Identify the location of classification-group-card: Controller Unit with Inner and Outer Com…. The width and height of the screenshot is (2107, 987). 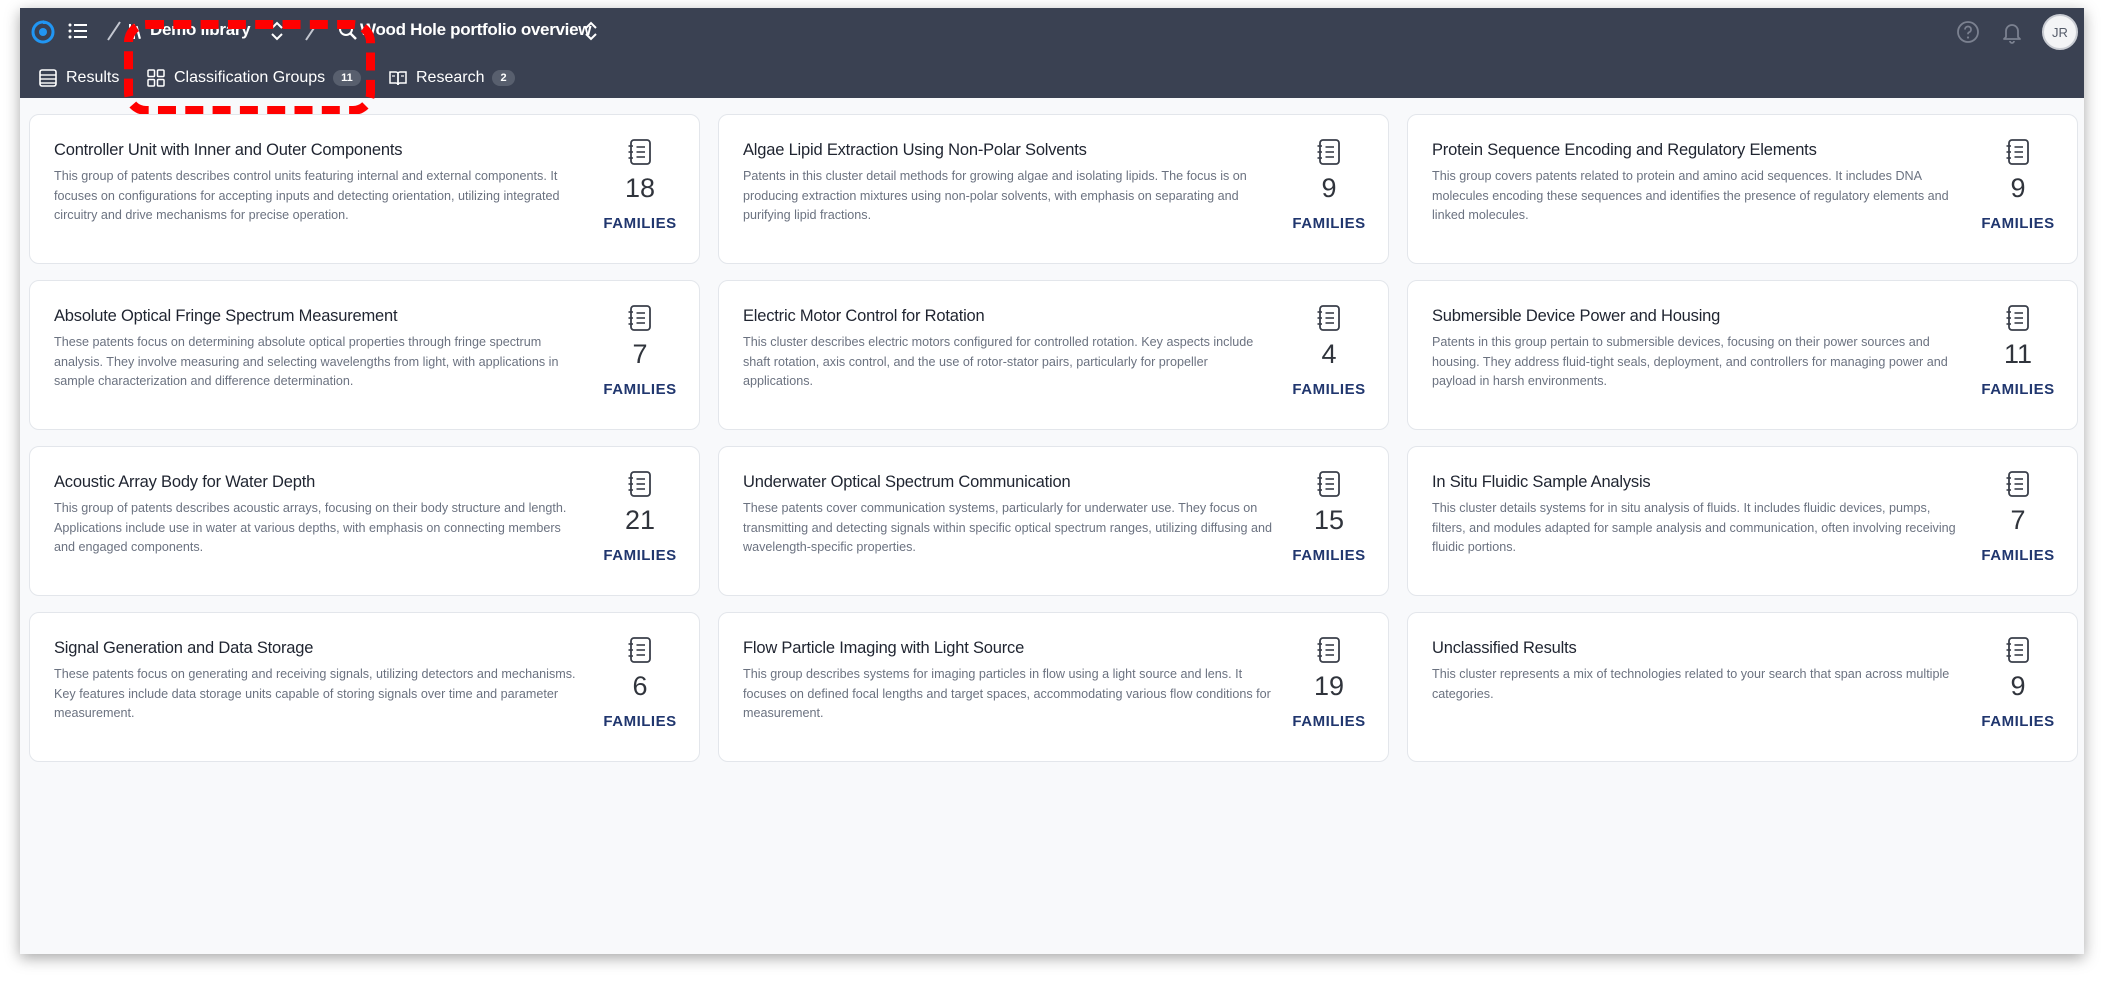
(364, 189).